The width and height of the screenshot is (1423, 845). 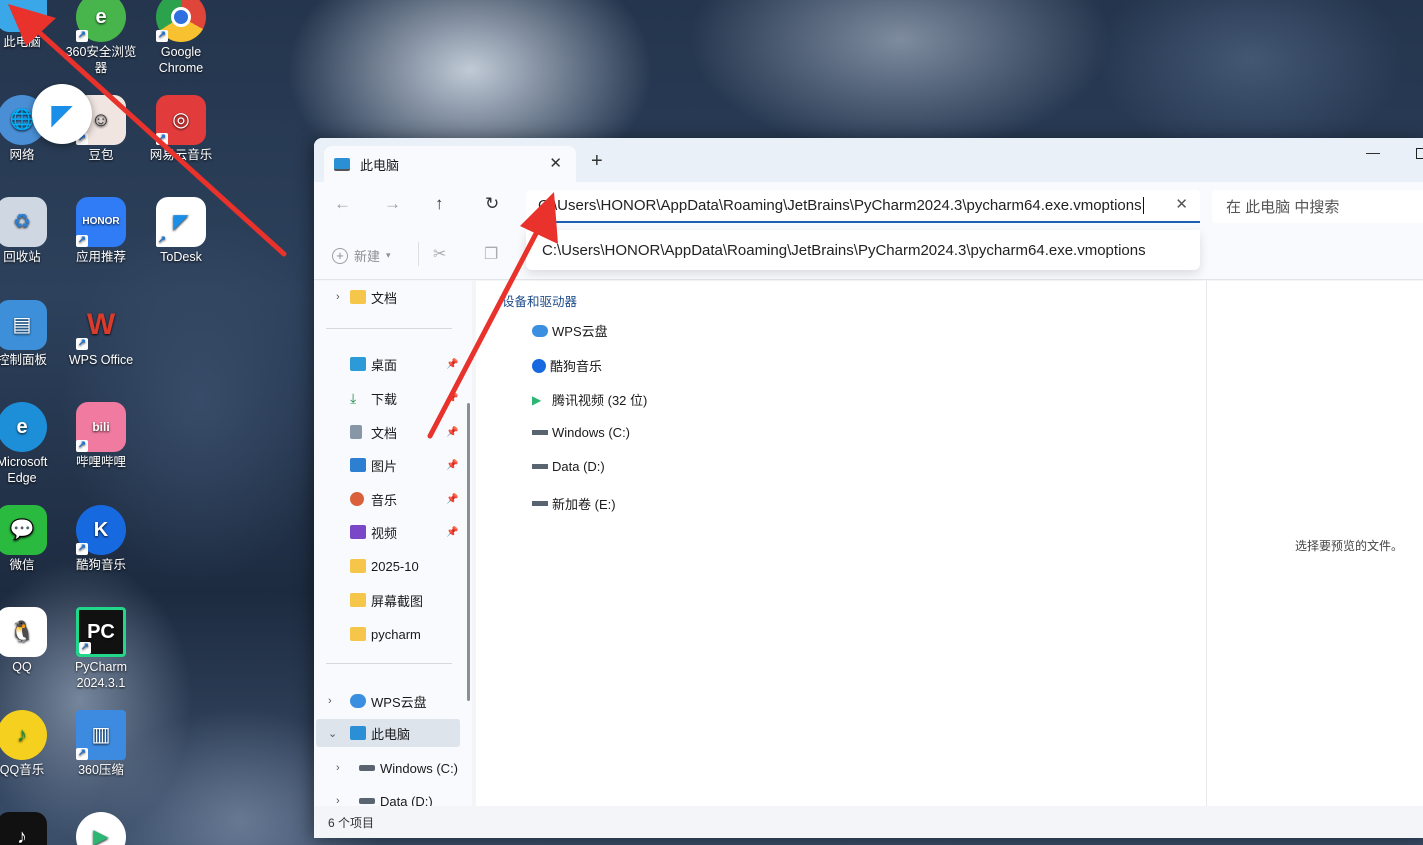 I want to click on preview-pane: 选择要预览的文件。, so click(x=1314, y=543).